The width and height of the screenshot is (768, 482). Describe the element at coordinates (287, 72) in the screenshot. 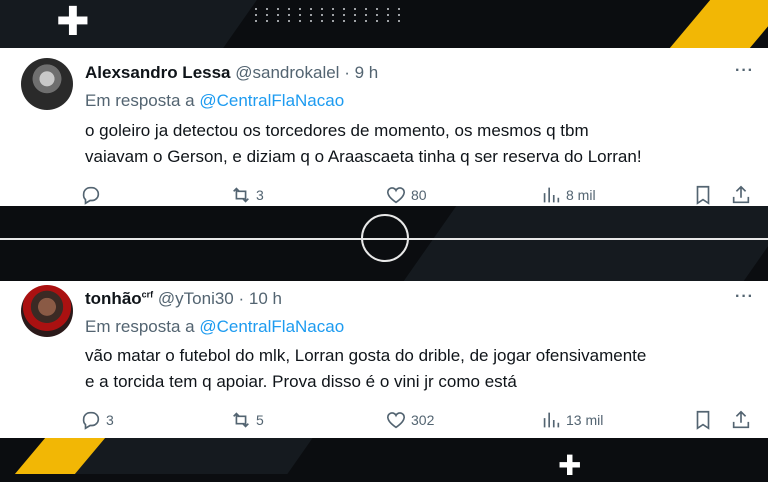

I see `handle: @sandrokalel` at that location.